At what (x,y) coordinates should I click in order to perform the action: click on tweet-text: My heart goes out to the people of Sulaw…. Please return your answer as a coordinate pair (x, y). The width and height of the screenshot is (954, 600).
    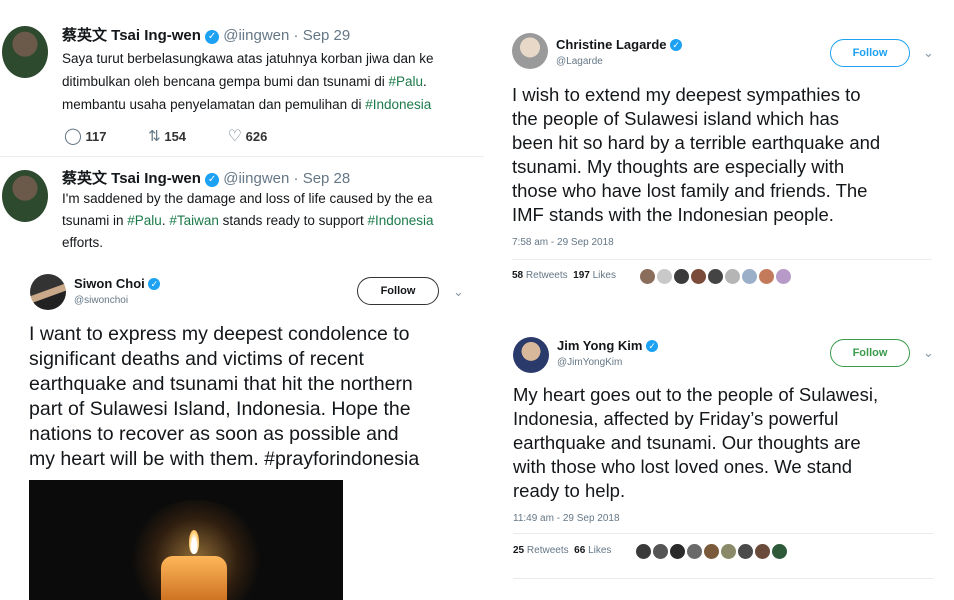
    Looking at the image, I should click on (695, 443).